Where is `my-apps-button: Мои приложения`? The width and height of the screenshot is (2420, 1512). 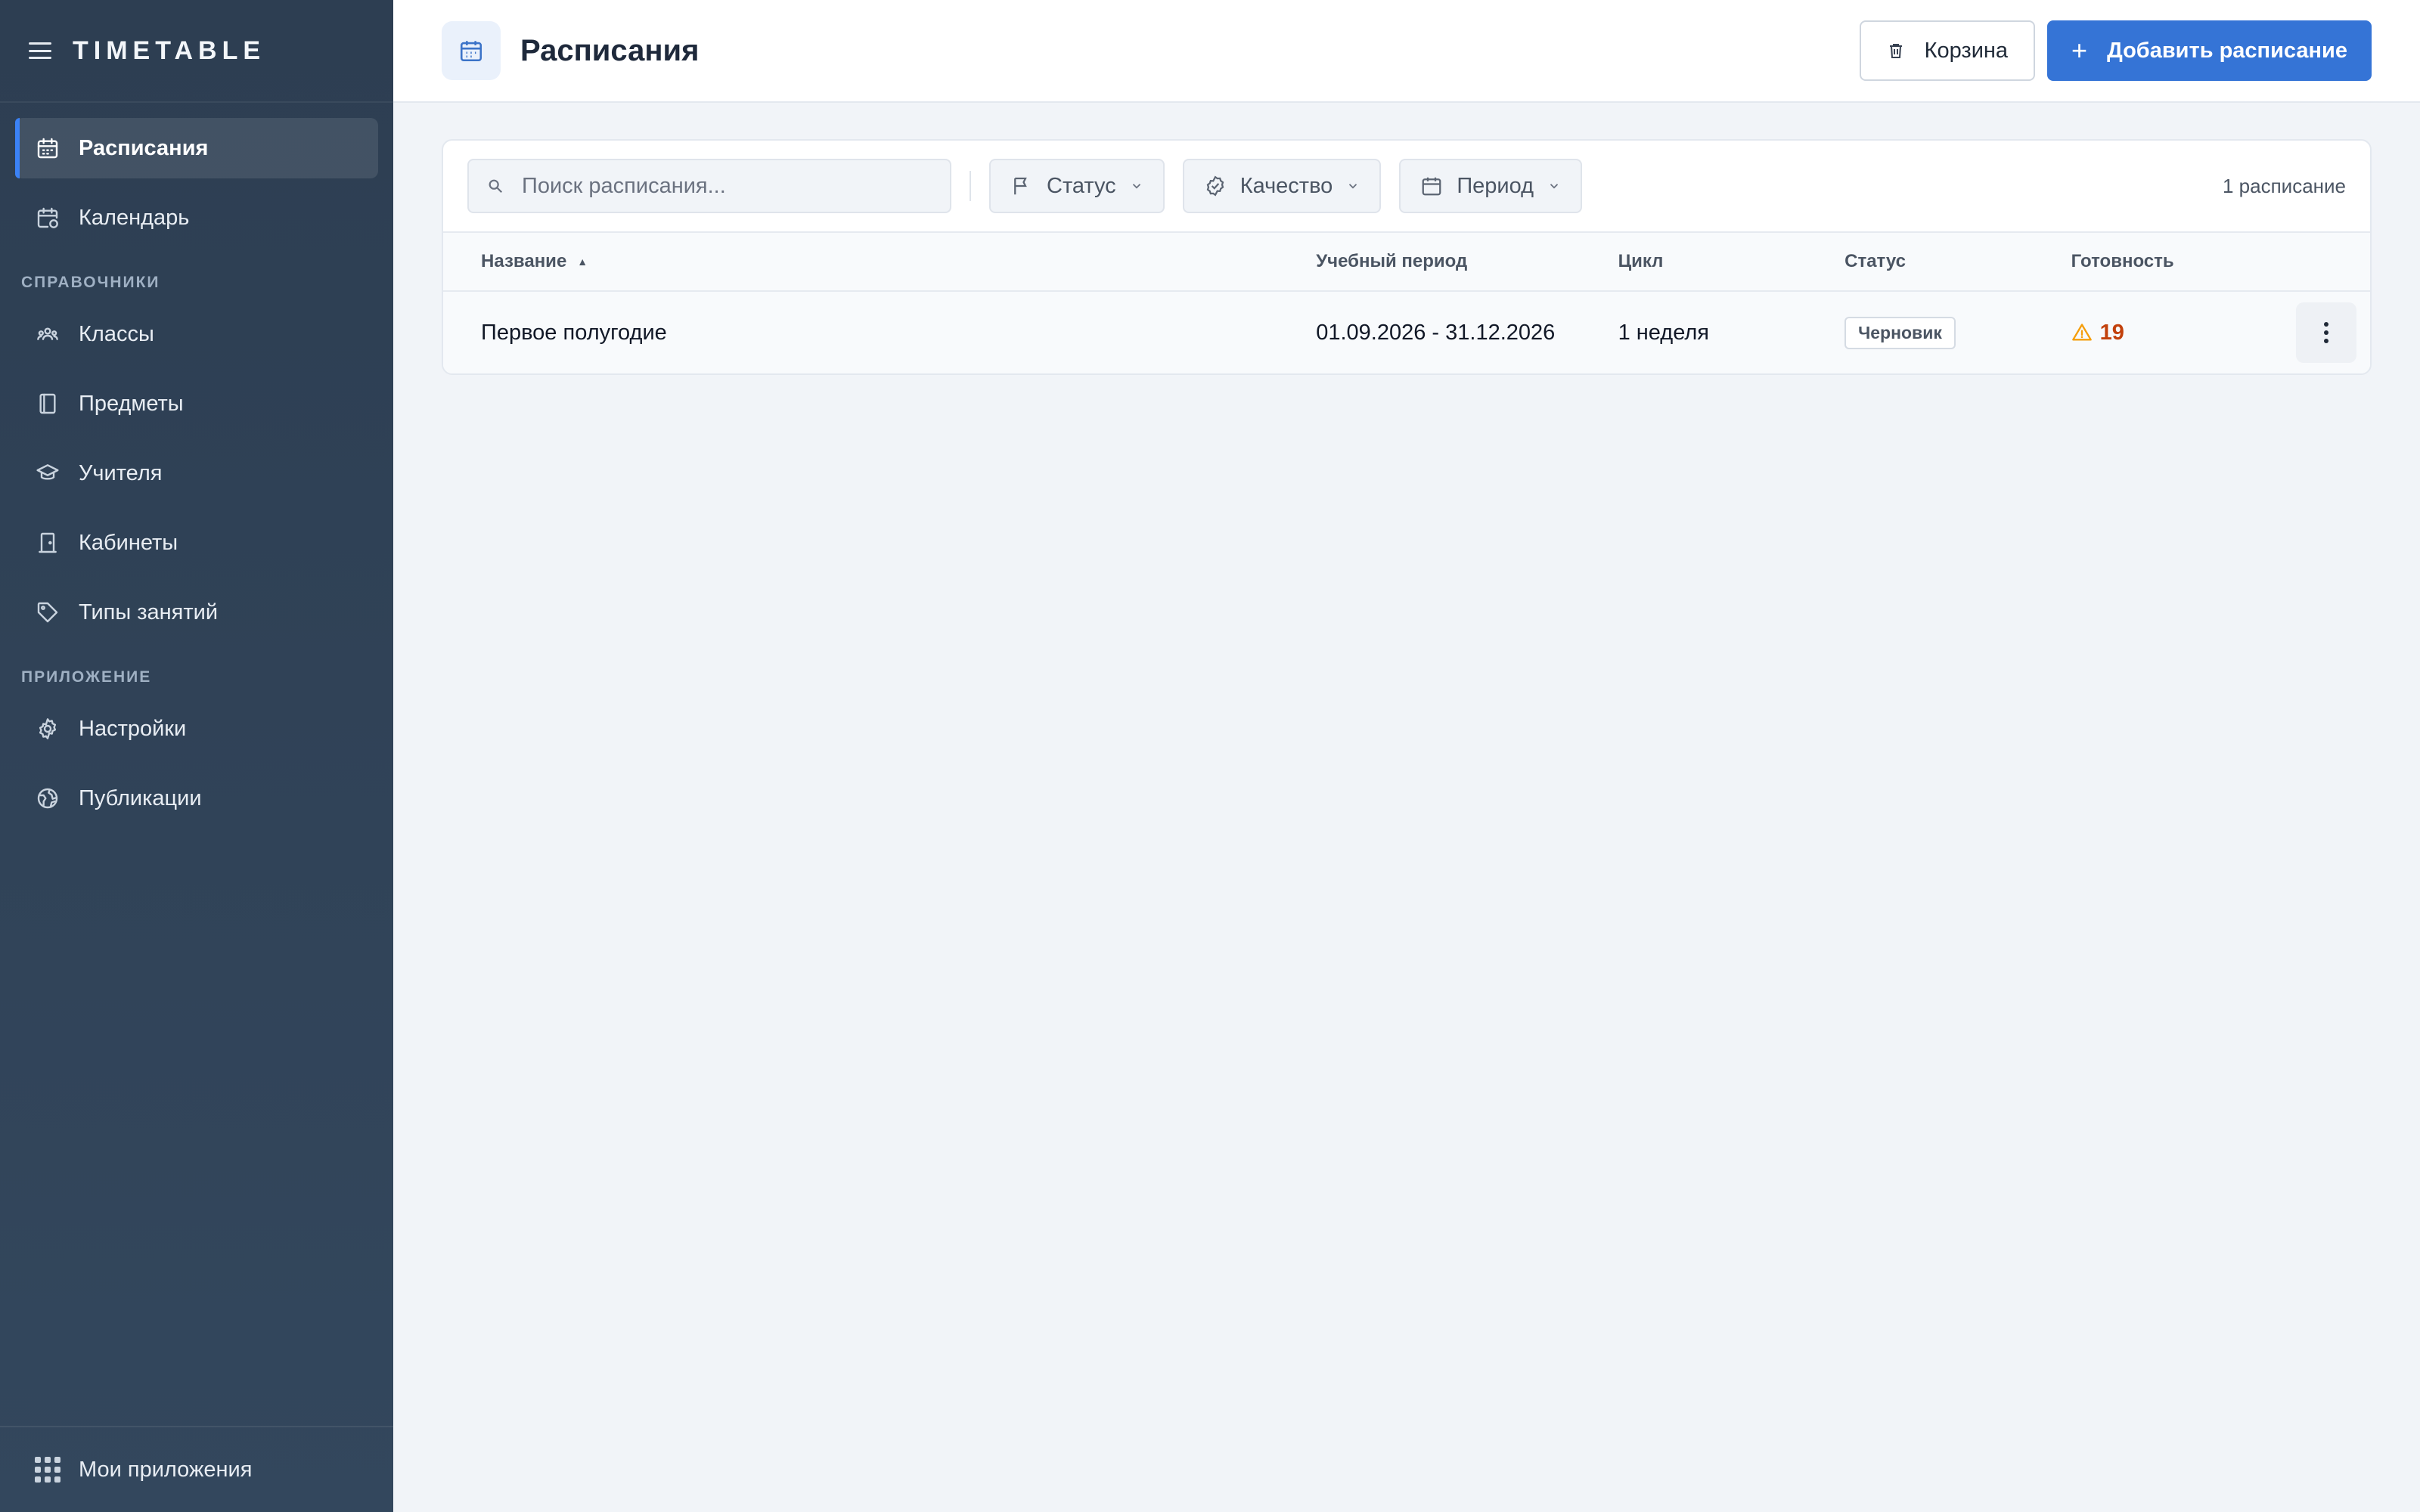
my-apps-button: Мои приложения is located at coordinates (196, 1469).